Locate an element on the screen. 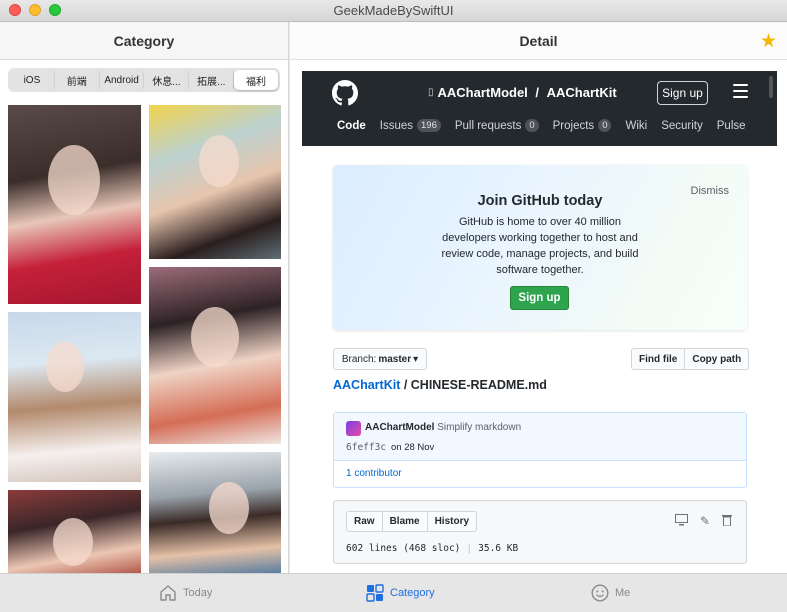  repo-tab-security: Security is located at coordinates (682, 125).